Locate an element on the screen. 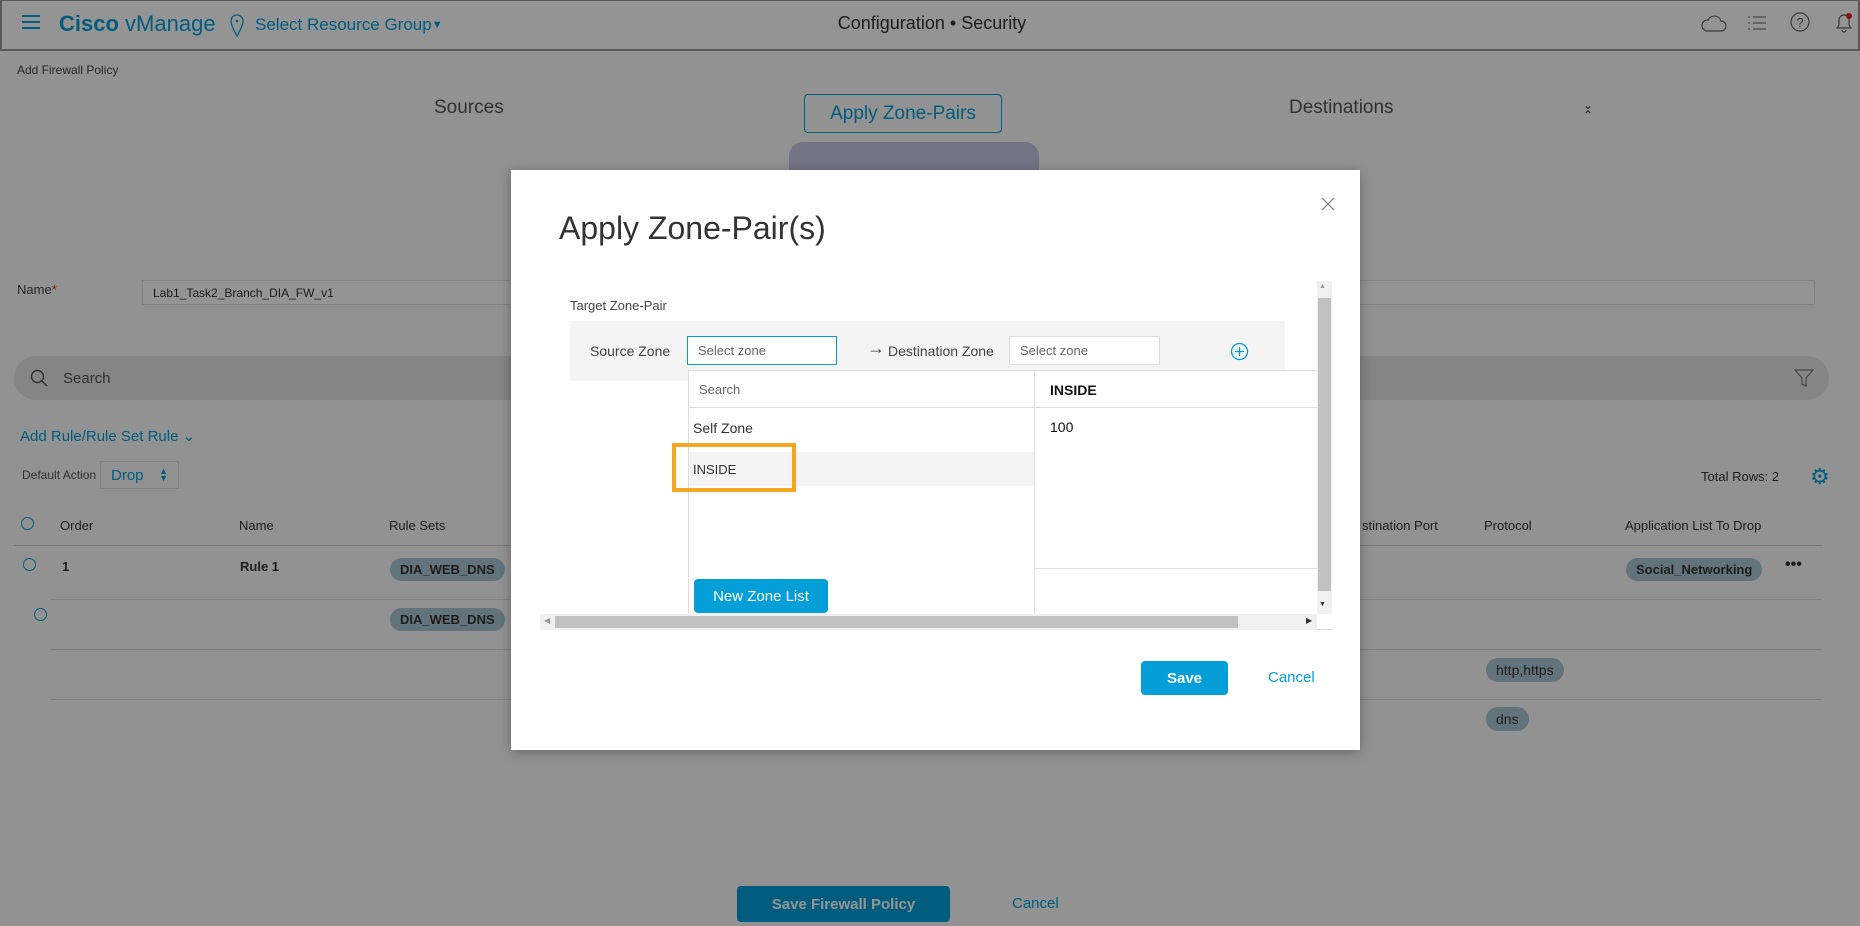  vertical-scroll-thumb is located at coordinates (1324, 444).